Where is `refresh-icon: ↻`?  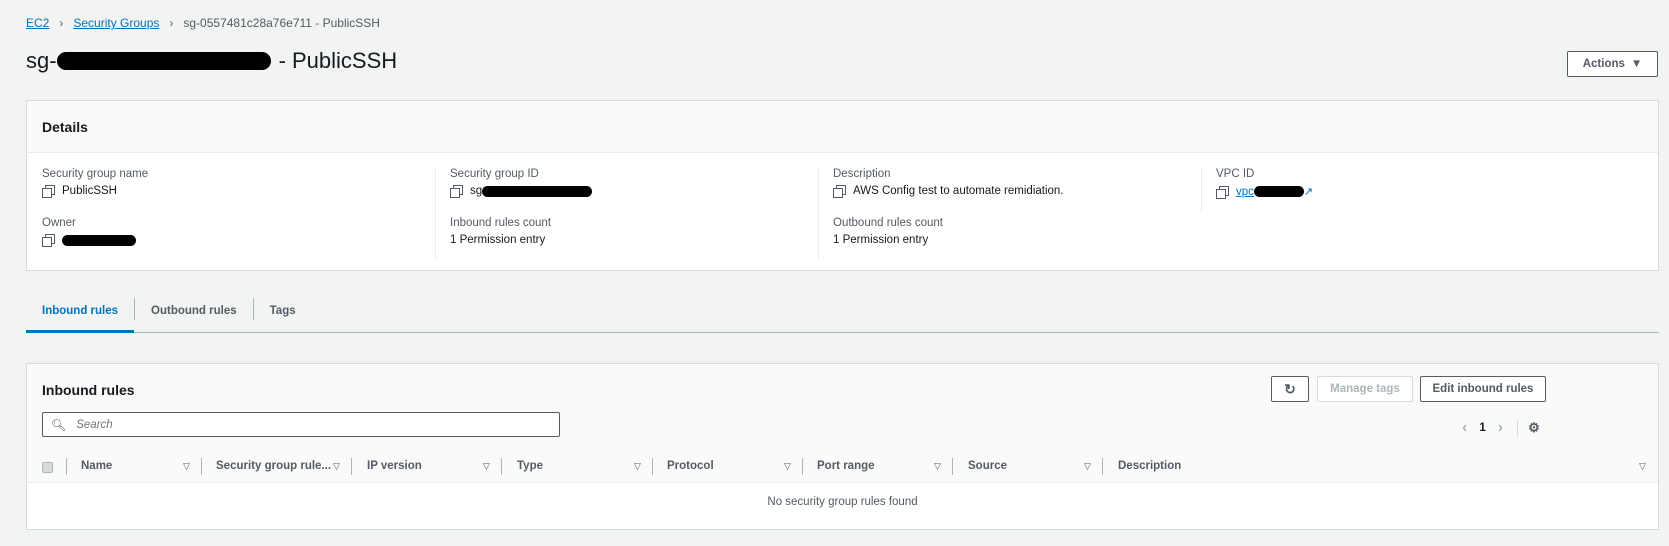
refresh-icon: ↻ is located at coordinates (1290, 388).